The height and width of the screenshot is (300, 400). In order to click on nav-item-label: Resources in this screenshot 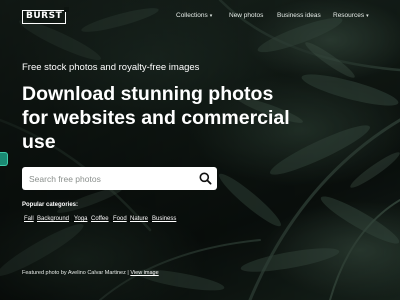, I will do `click(349, 15)`.